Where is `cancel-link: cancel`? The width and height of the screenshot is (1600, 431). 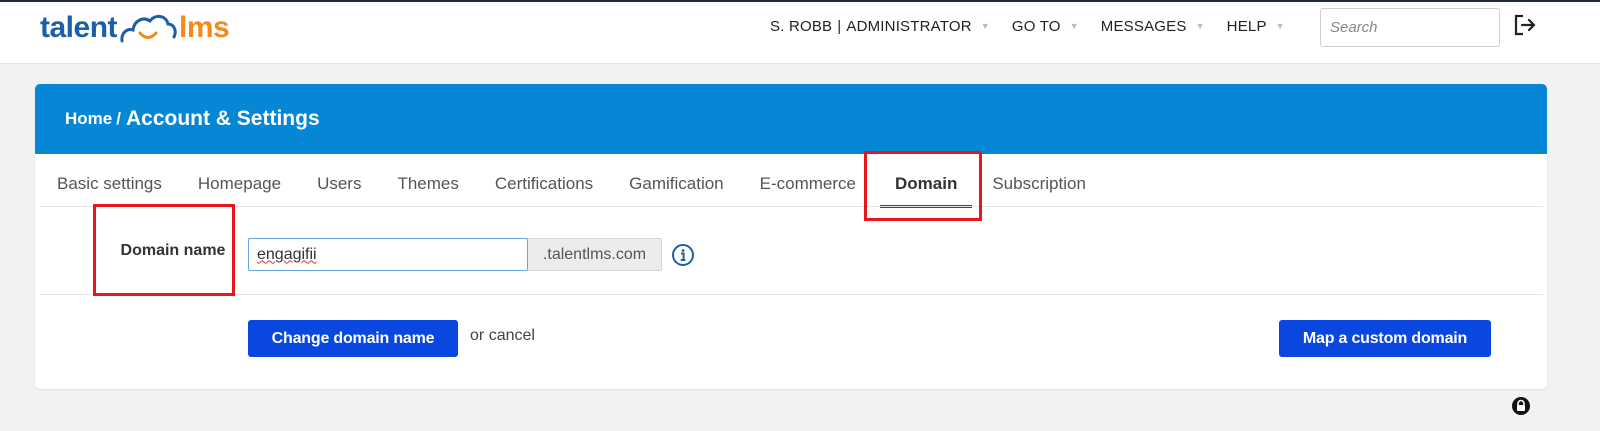
cancel-link: cancel is located at coordinates (512, 335).